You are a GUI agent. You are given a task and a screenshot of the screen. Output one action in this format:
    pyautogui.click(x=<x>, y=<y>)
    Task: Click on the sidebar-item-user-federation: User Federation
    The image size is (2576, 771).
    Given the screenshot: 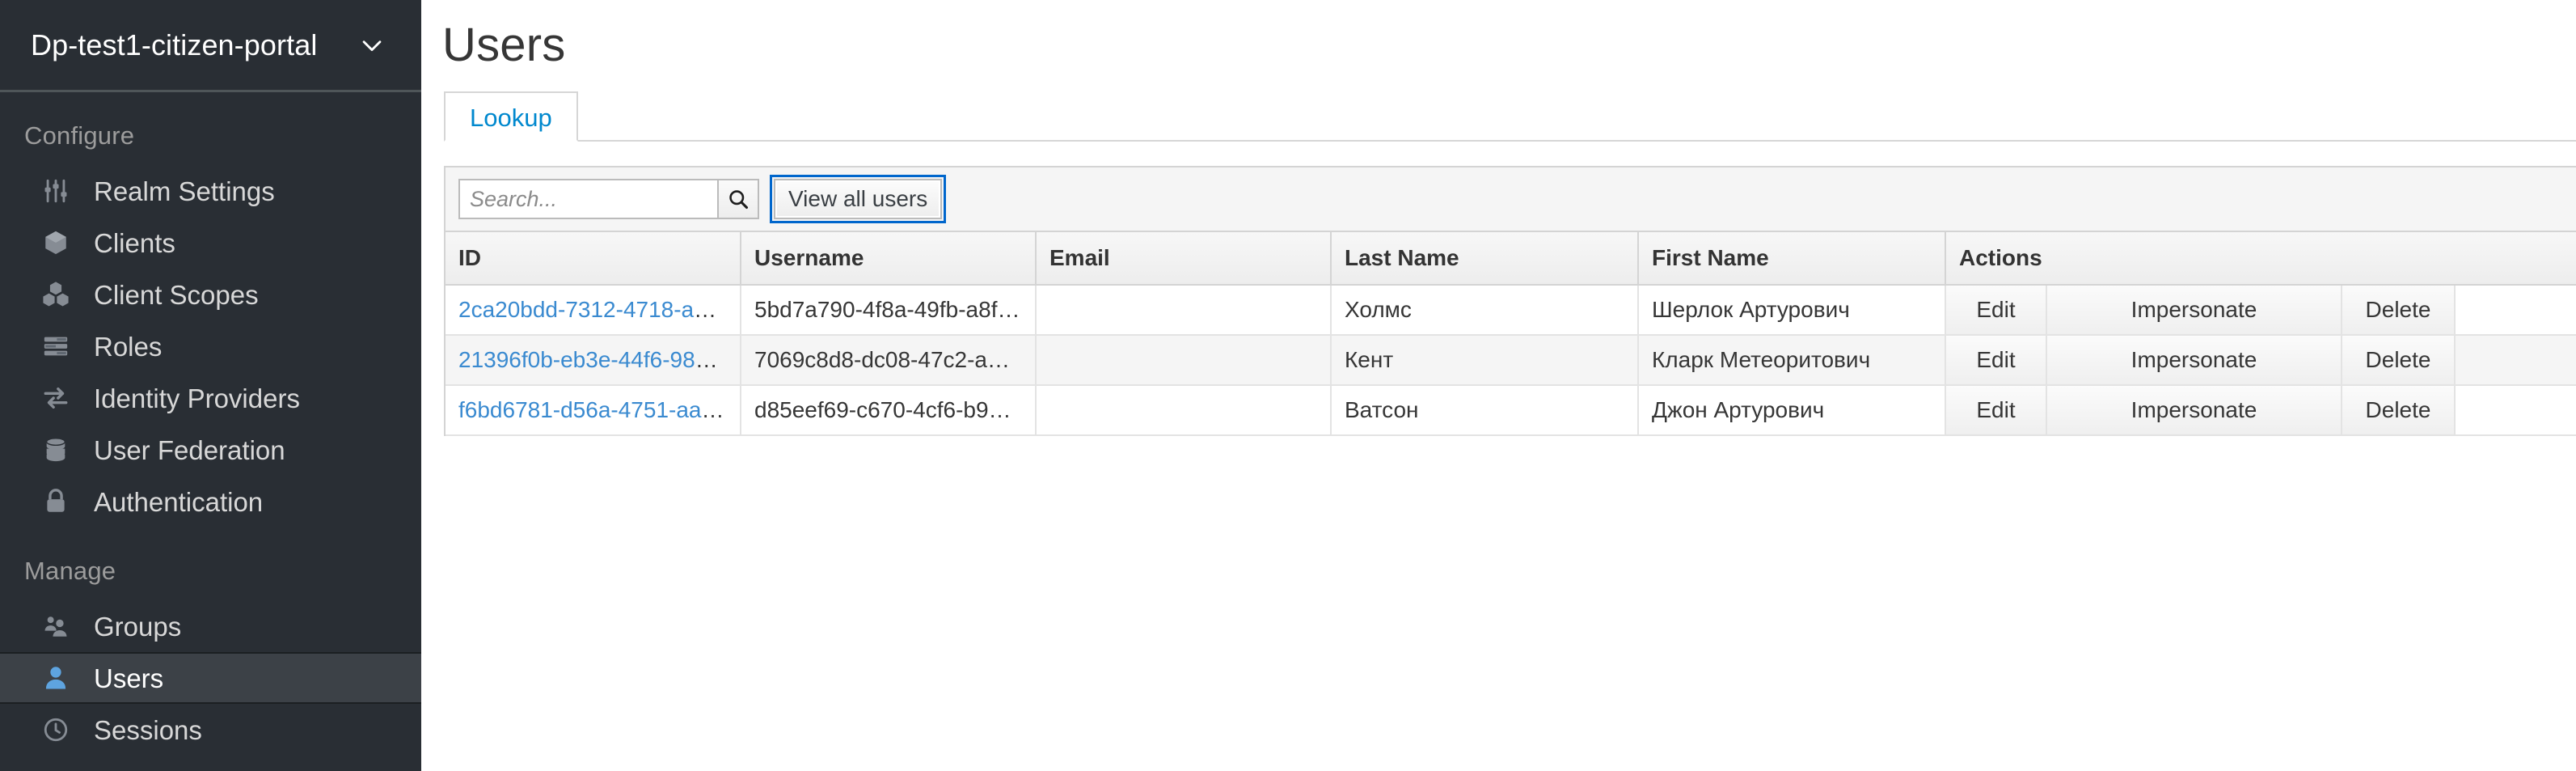 What is the action you would take?
    pyautogui.click(x=210, y=450)
    